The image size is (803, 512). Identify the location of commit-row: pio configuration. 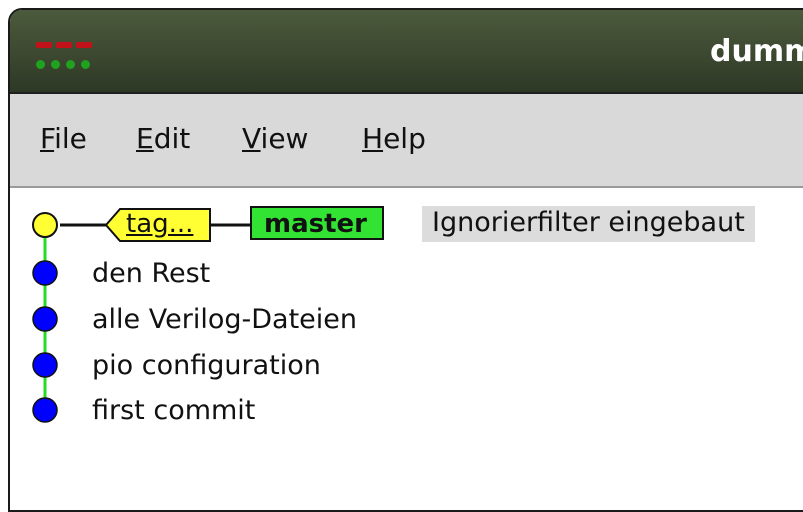
(206, 365).